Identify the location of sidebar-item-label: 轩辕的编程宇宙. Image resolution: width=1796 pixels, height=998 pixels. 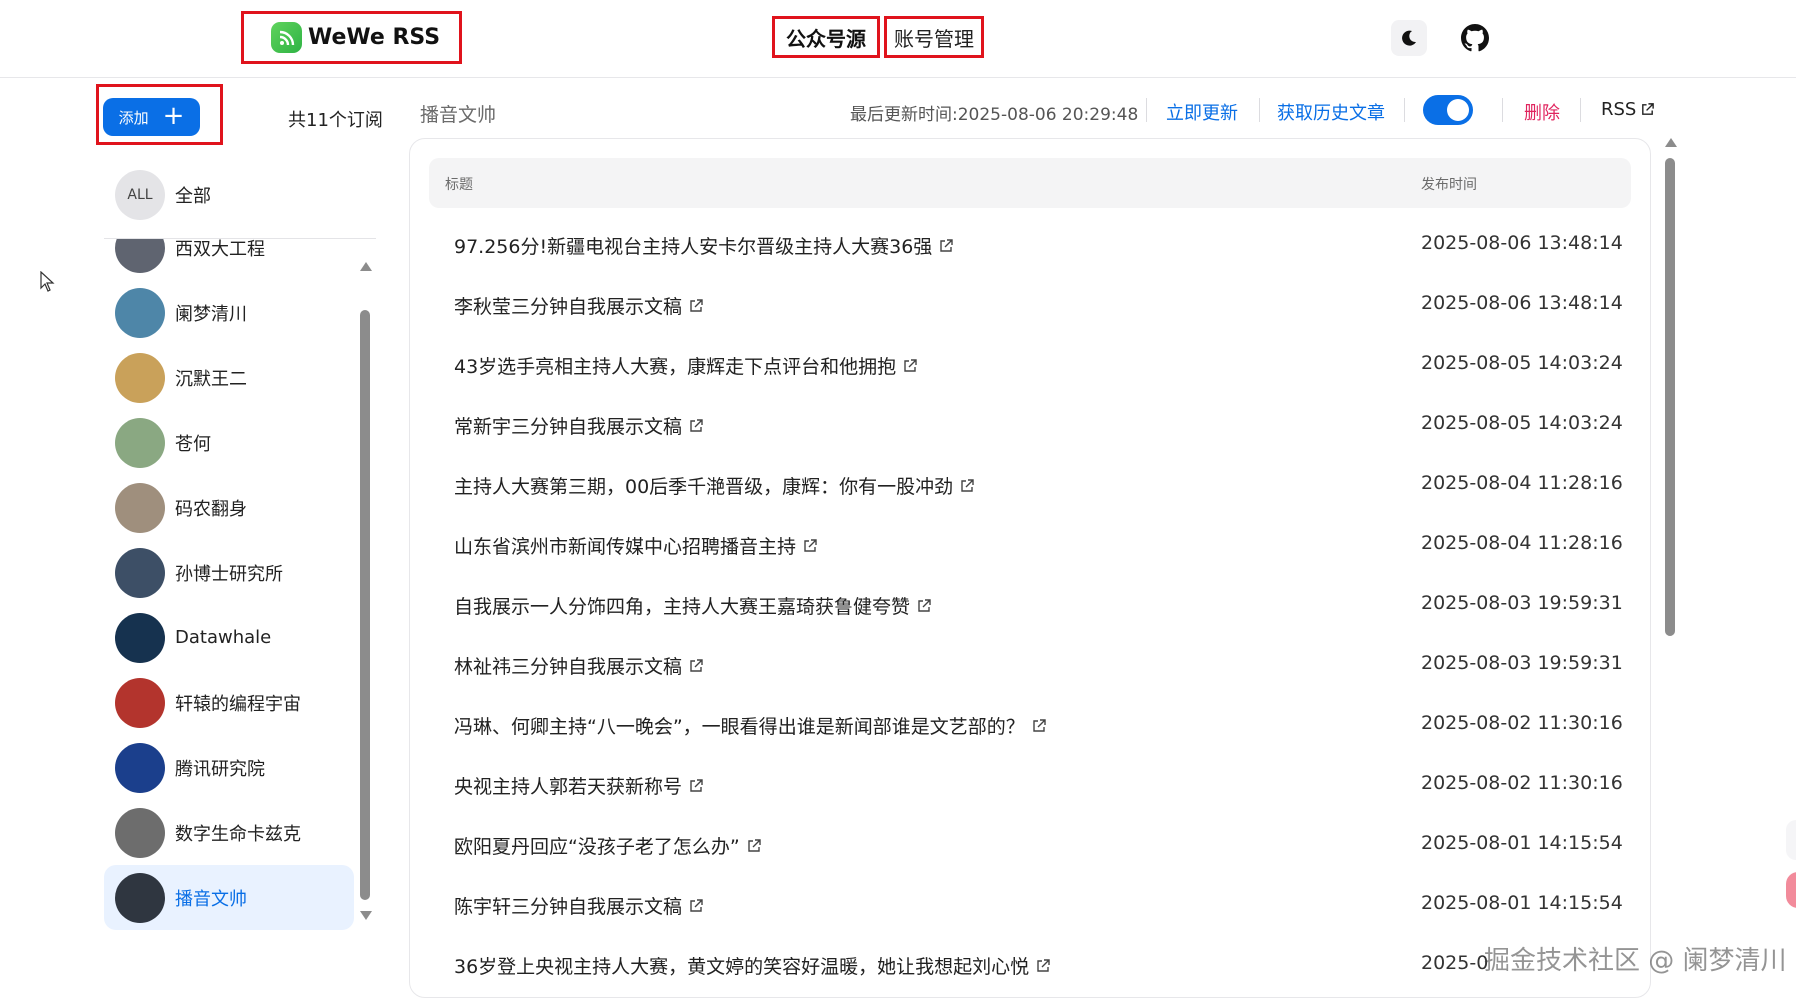
(238, 704).